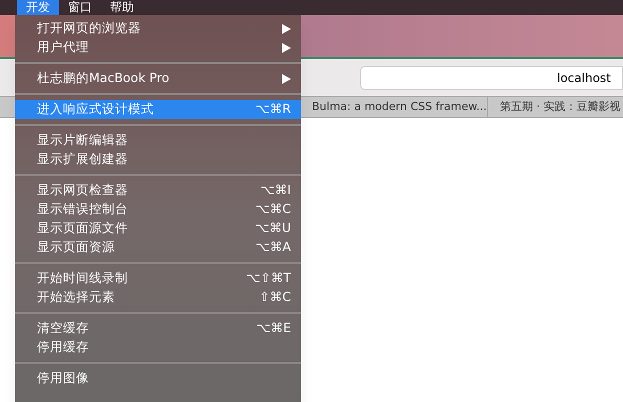 The height and width of the screenshot is (402, 623). What do you see at coordinates (80, 7) in the screenshot?
I see `menu-bar-item: 窗口` at bounding box center [80, 7].